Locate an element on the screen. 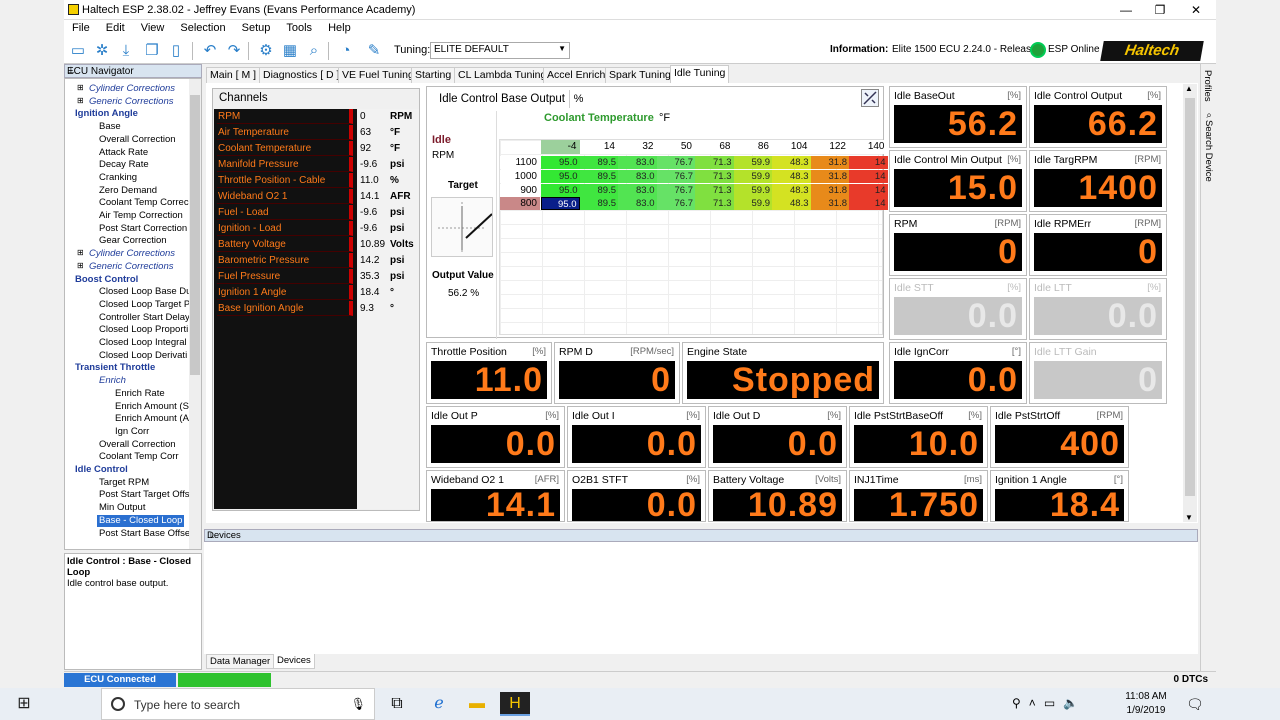 The height and width of the screenshot is (720, 1280). gauge-idle-rpmerr: Idle RPMErr [RPM] 0 is located at coordinates (1098, 245).